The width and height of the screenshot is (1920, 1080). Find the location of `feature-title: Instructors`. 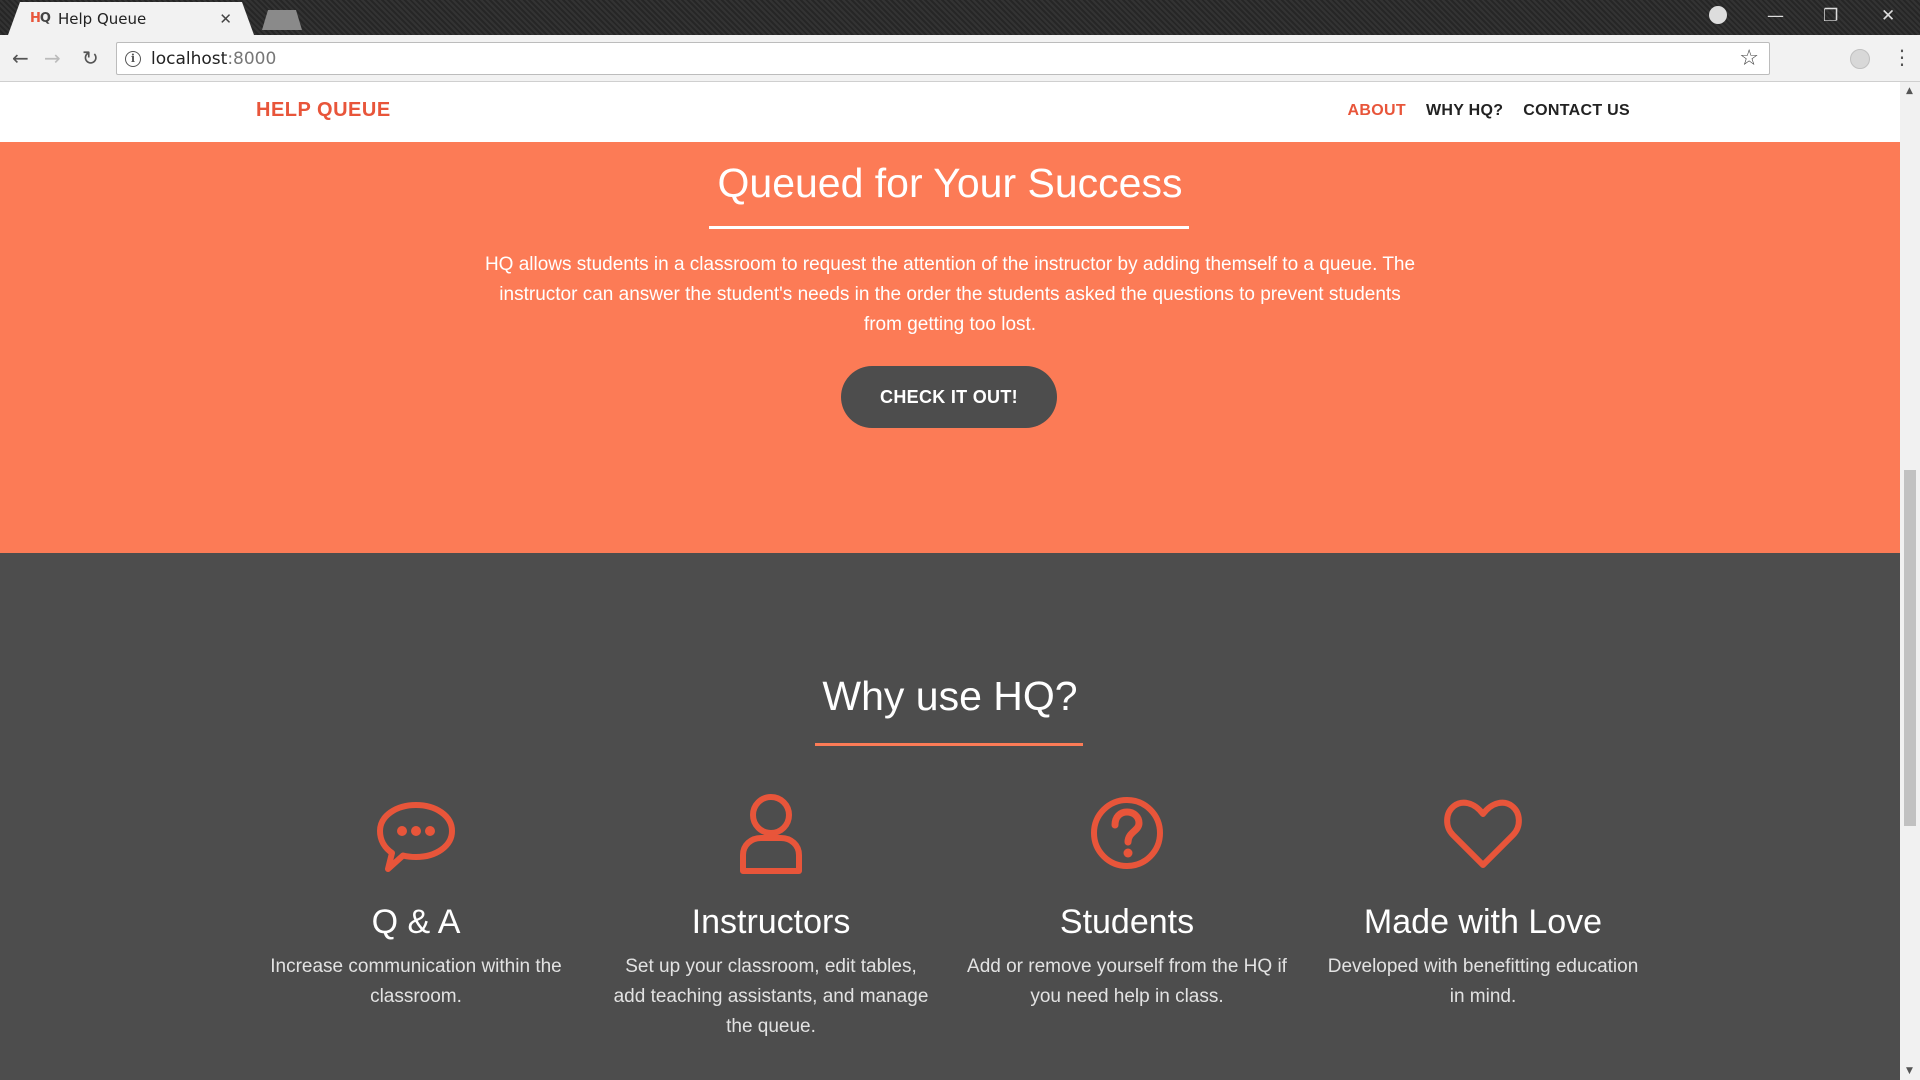

feature-title: Instructors is located at coordinates (771, 922).